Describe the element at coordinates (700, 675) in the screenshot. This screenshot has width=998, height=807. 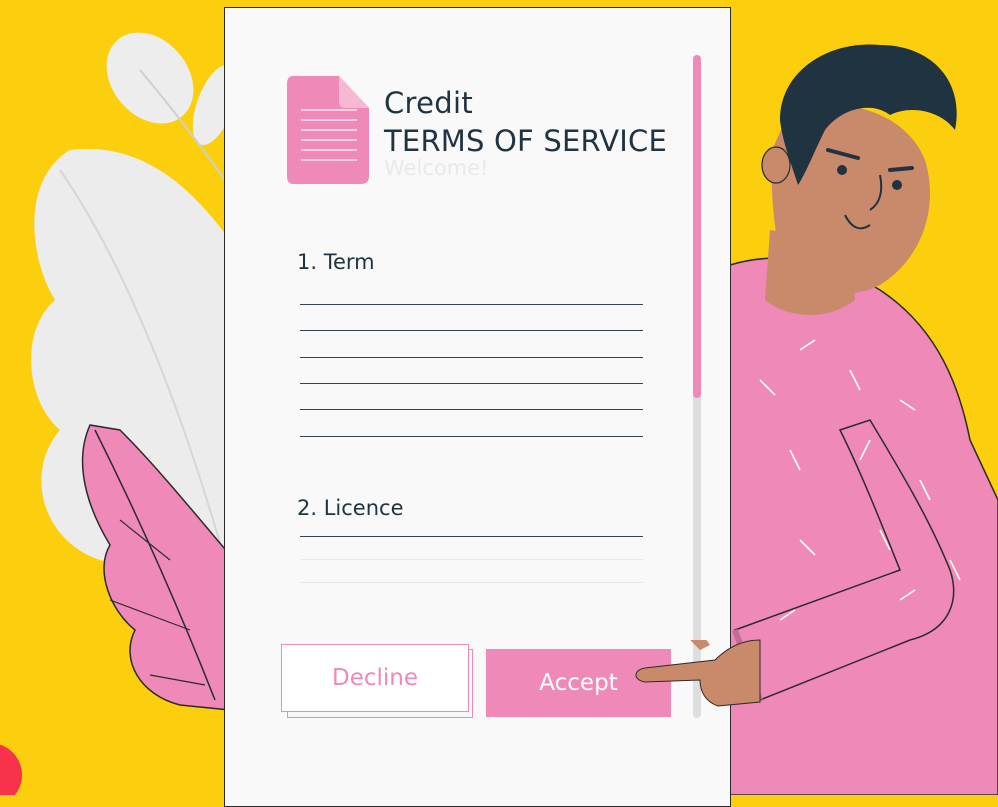
I see `pointing-hand` at that location.